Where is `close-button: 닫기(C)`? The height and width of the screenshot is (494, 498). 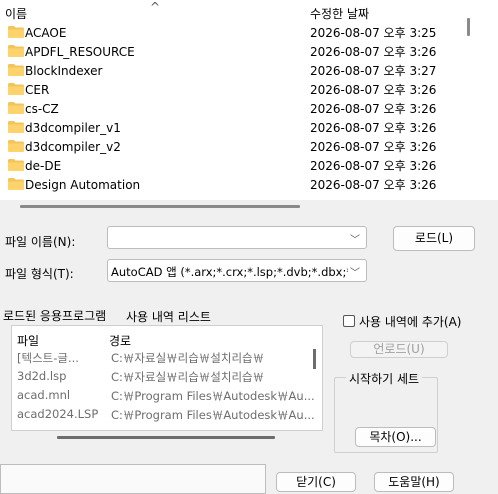 close-button: 닫기(C) is located at coordinates (316, 482).